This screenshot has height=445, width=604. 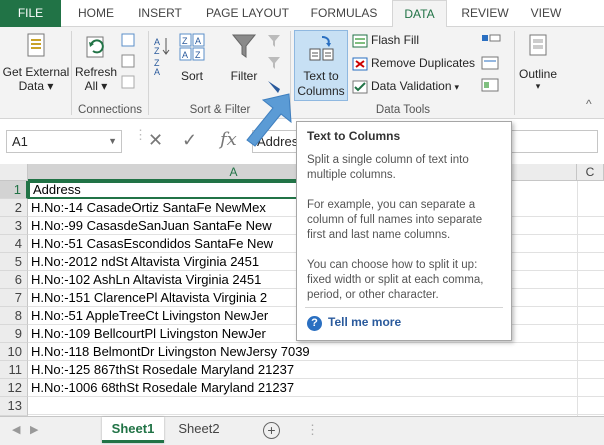 I want to click on prev-sheet-icon: ◀, so click(x=16, y=429).